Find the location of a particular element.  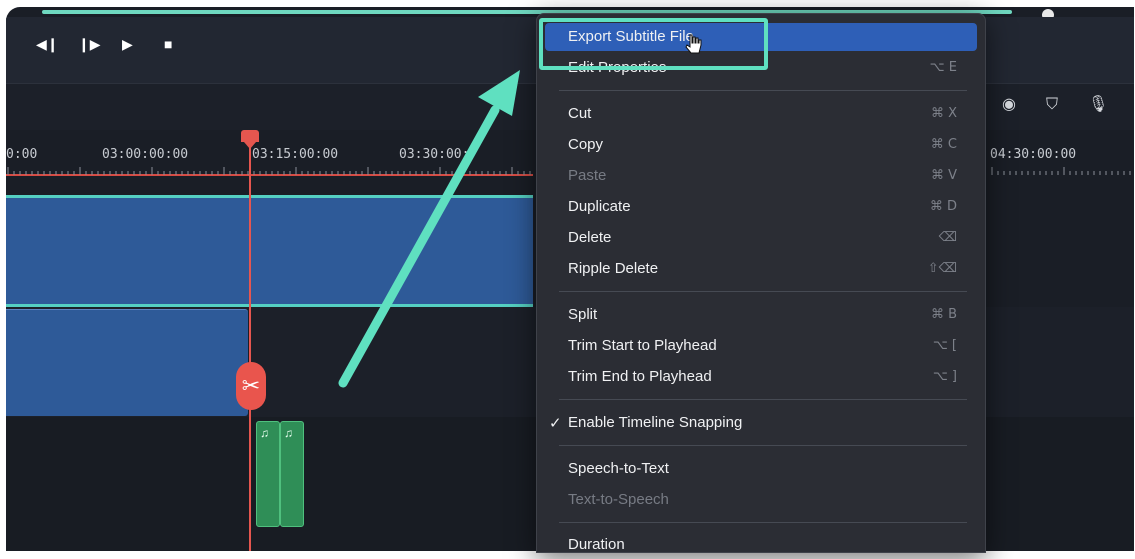

mouse-cursor-icon is located at coordinates (693, 44).